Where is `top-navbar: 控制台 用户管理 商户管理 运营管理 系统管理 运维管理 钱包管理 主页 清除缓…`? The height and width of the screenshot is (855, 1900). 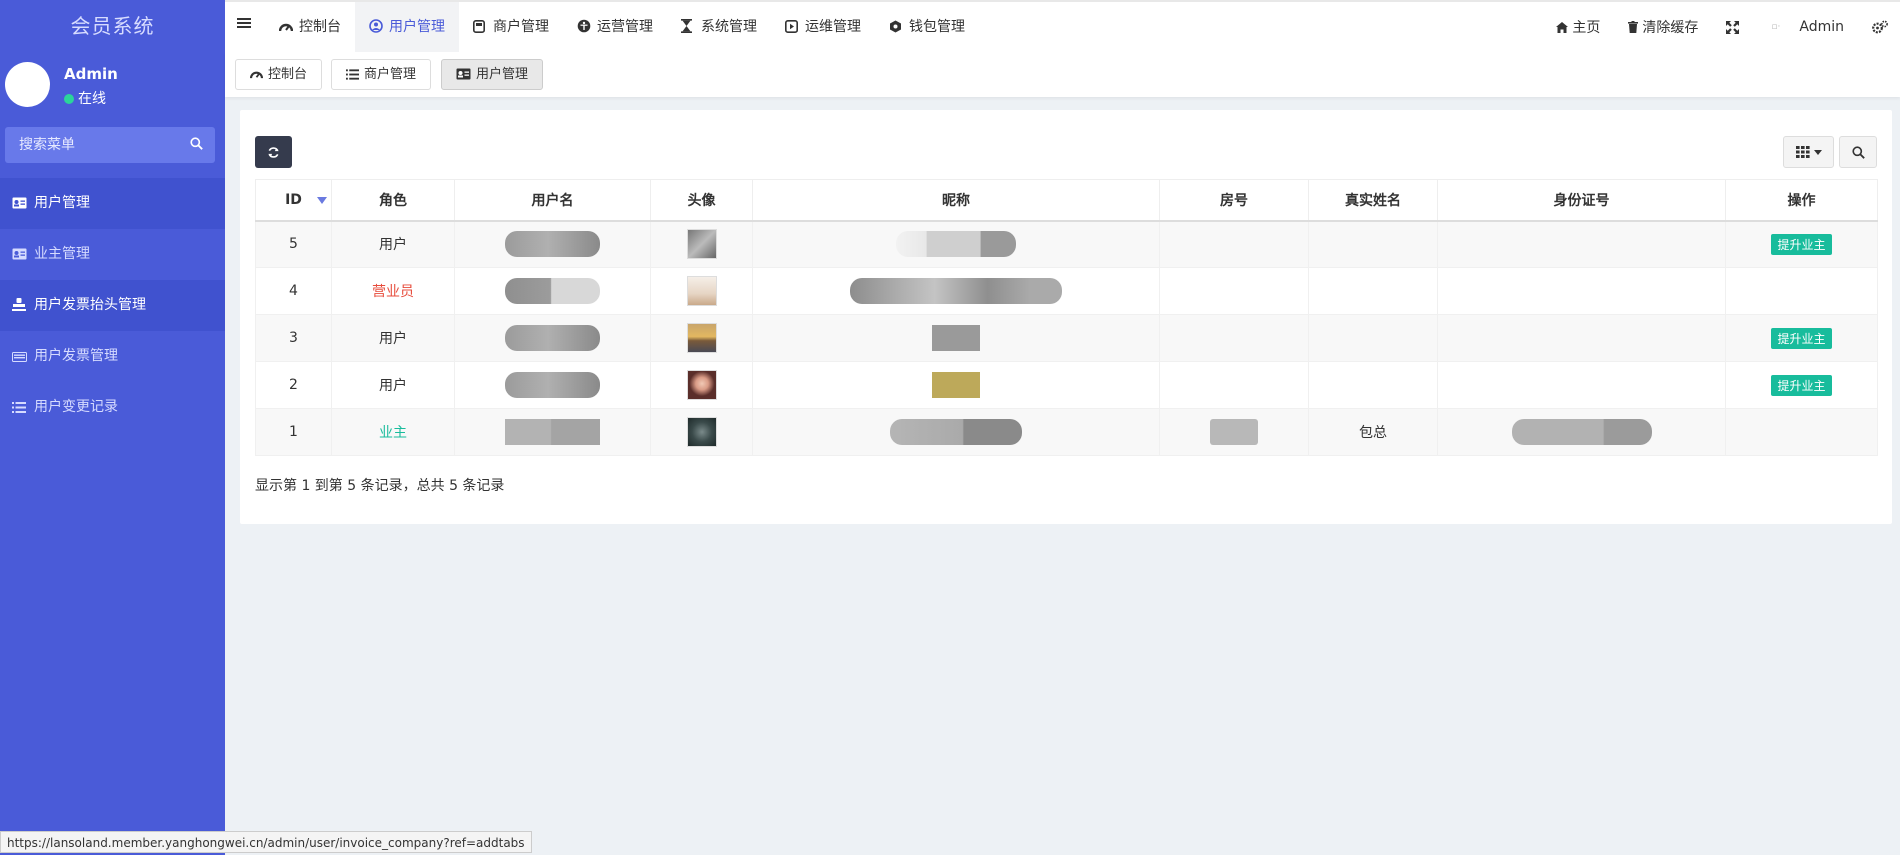
top-navbar: 控制台 用户管理 商户管理 运营管理 系统管理 运维管理 钱包管理 主页 清除缓… is located at coordinates (1062, 26).